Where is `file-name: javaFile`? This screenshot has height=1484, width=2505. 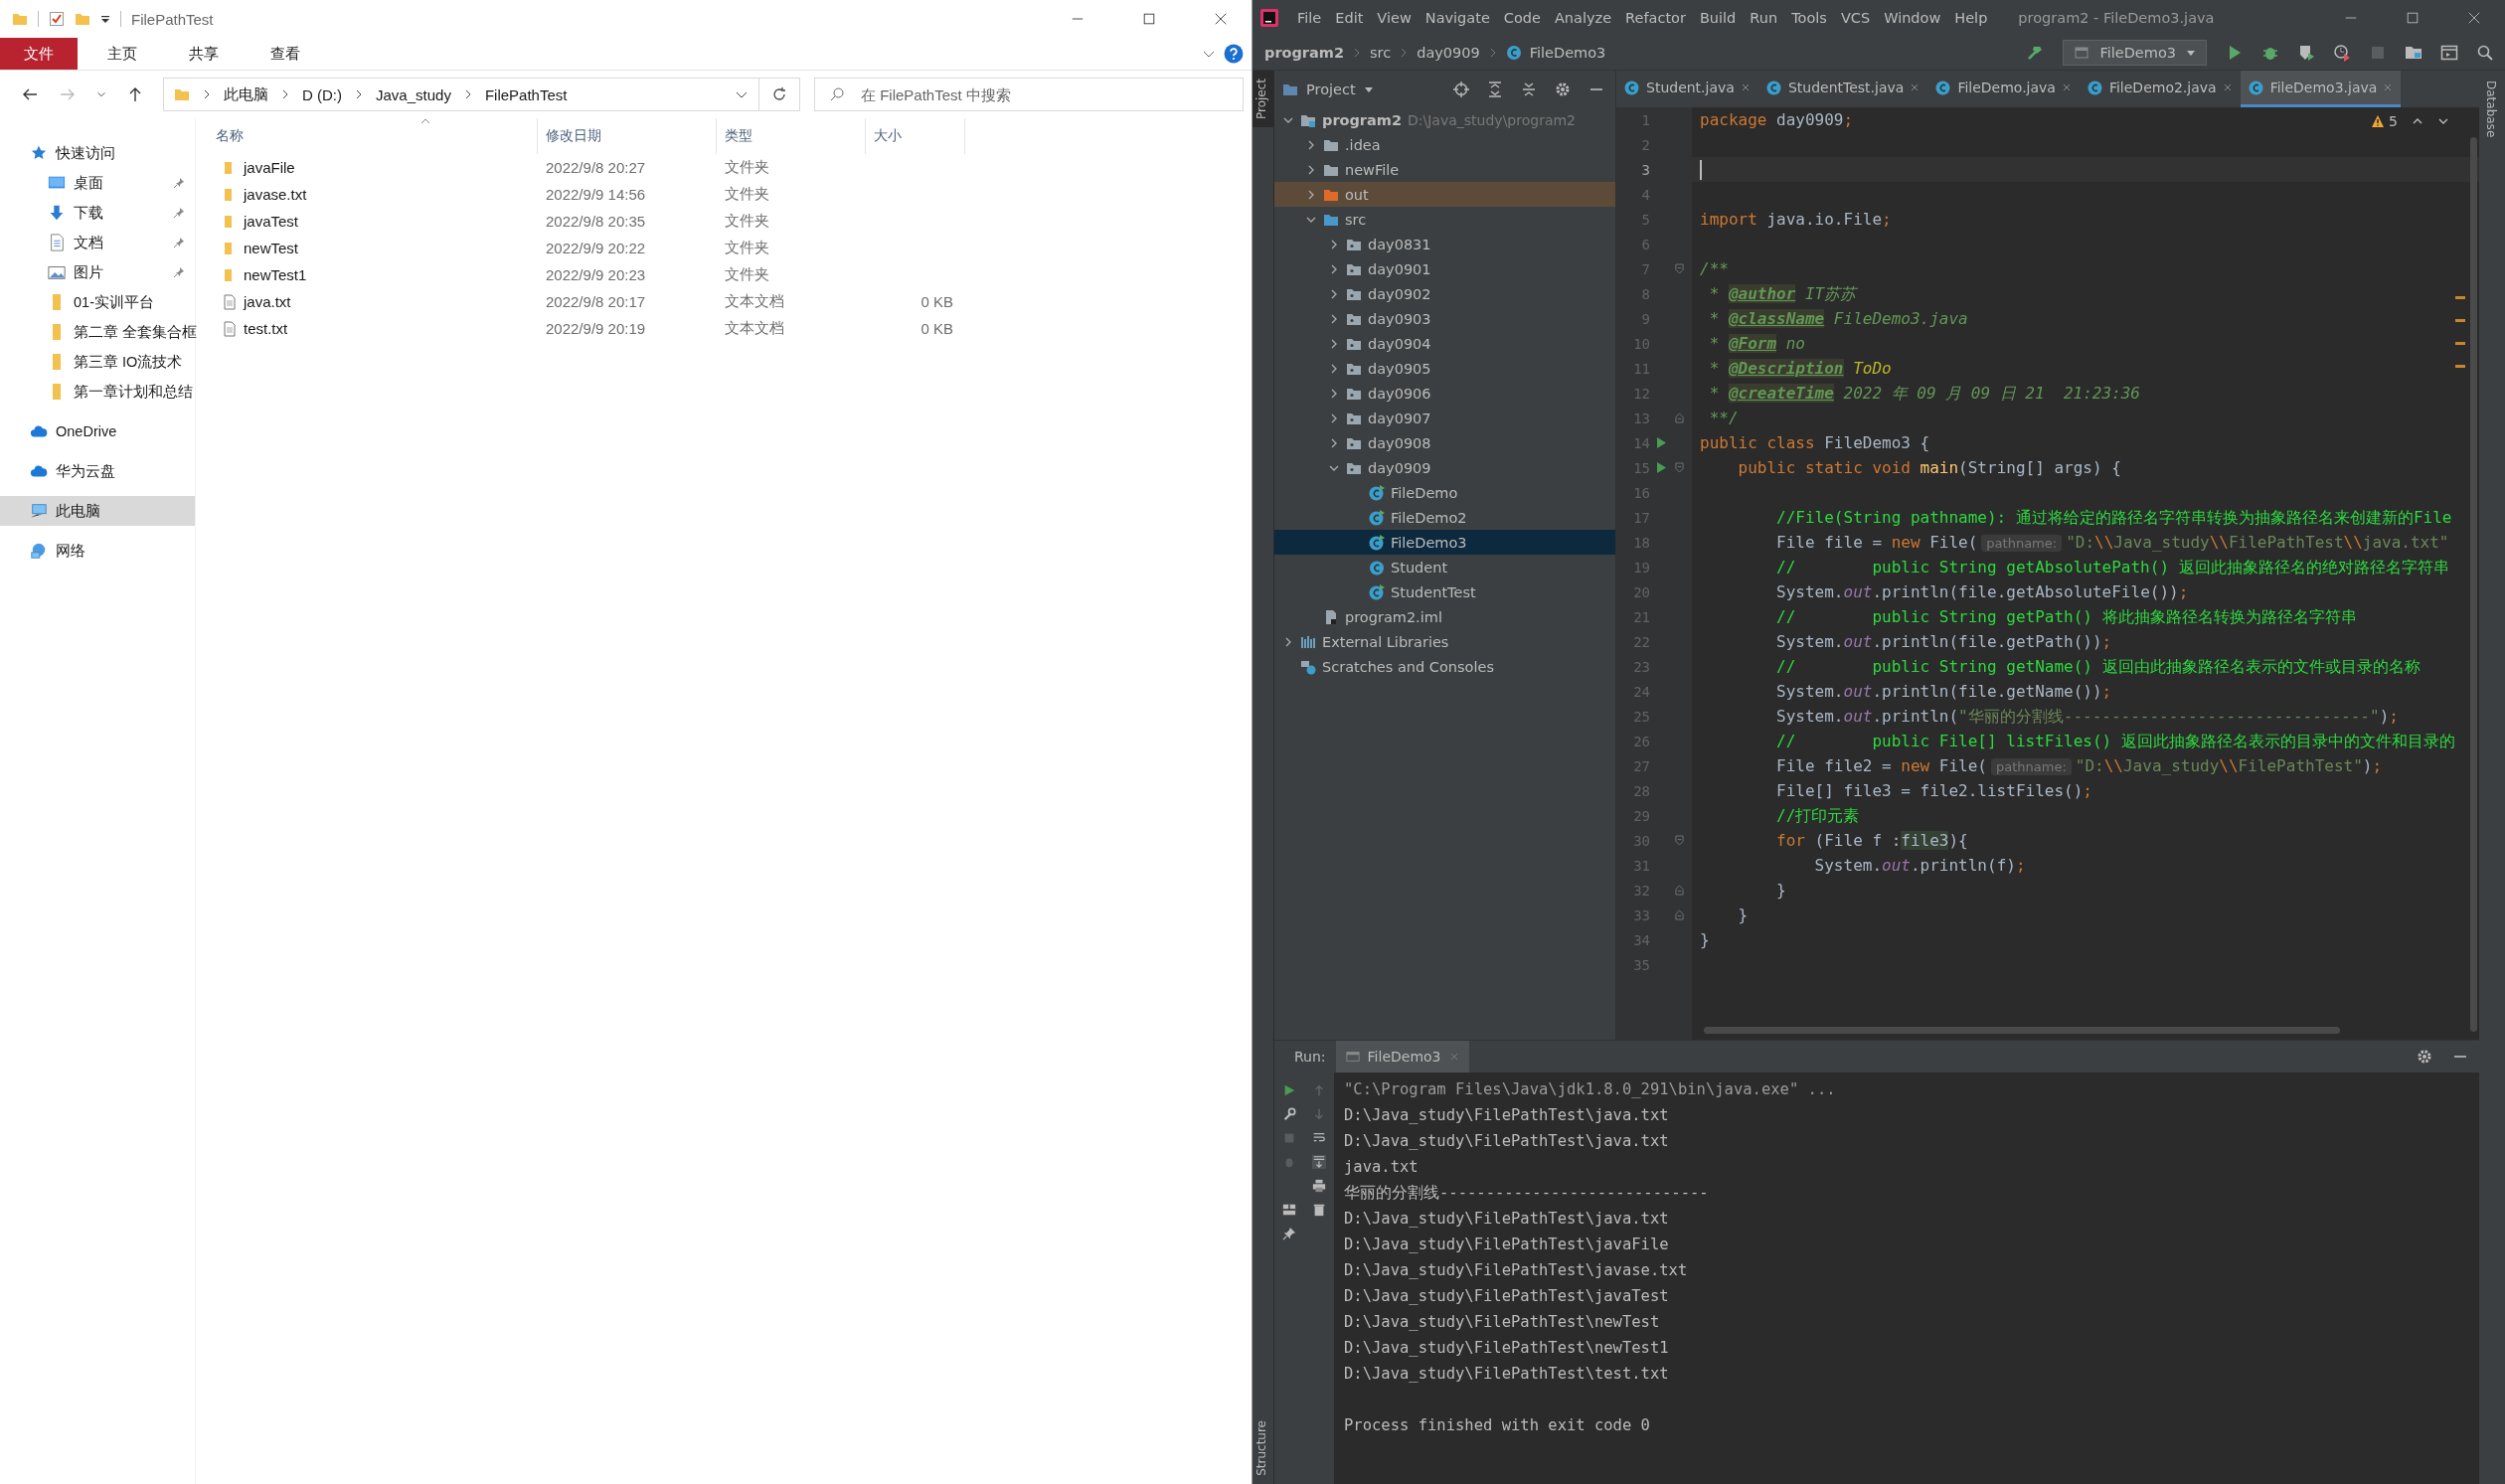 file-name: javaFile is located at coordinates (269, 167).